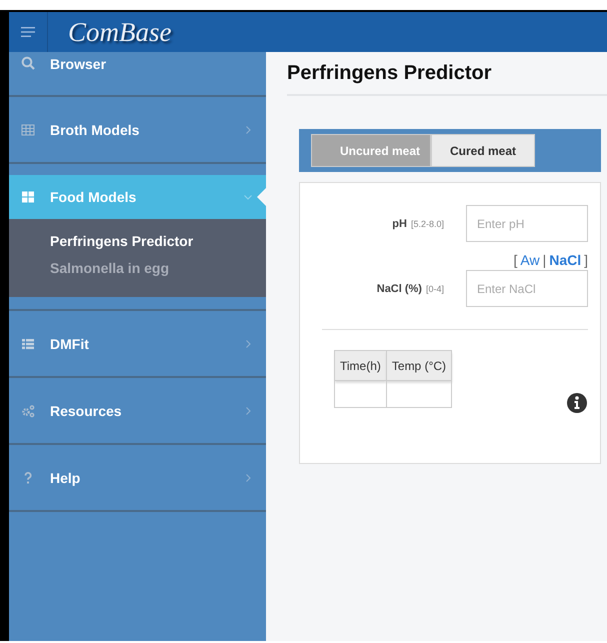 The image size is (607, 643). Describe the element at coordinates (410, 288) in the screenshot. I see `field-label: NaCl (%) [0-4]` at that location.